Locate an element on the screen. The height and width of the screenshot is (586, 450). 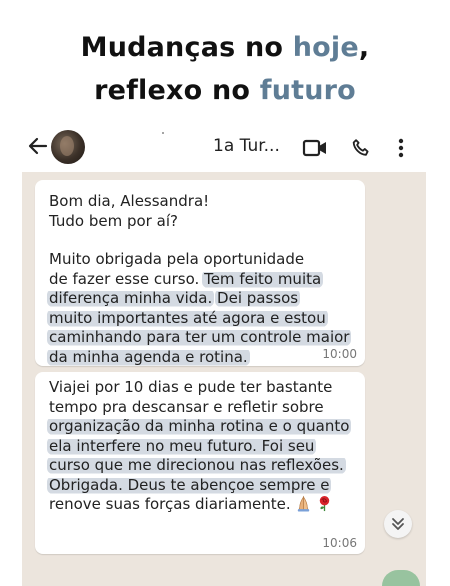
back-arrow-icon is located at coordinates (38, 146).